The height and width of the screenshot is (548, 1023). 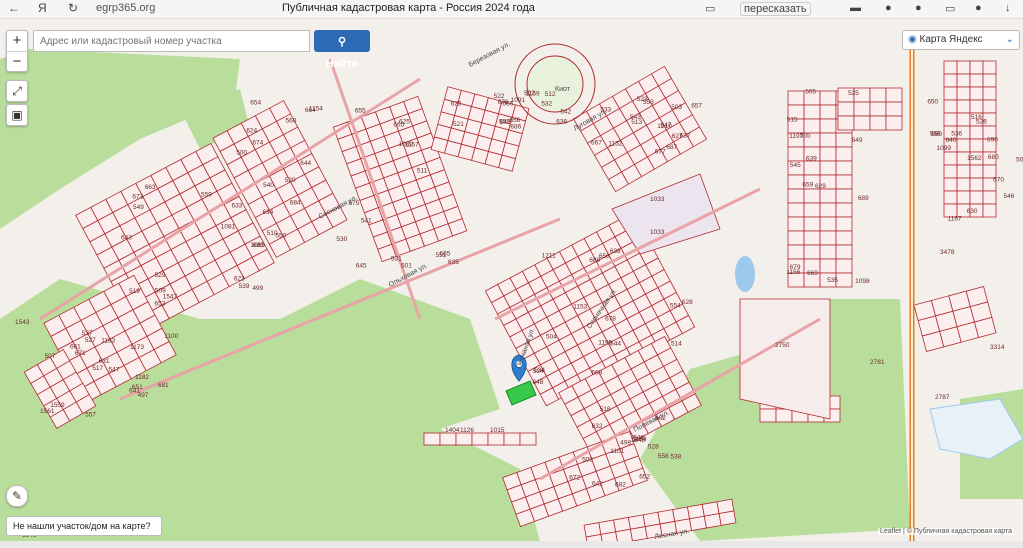 I want to click on parcel-number: 1182, so click(x=142, y=377).